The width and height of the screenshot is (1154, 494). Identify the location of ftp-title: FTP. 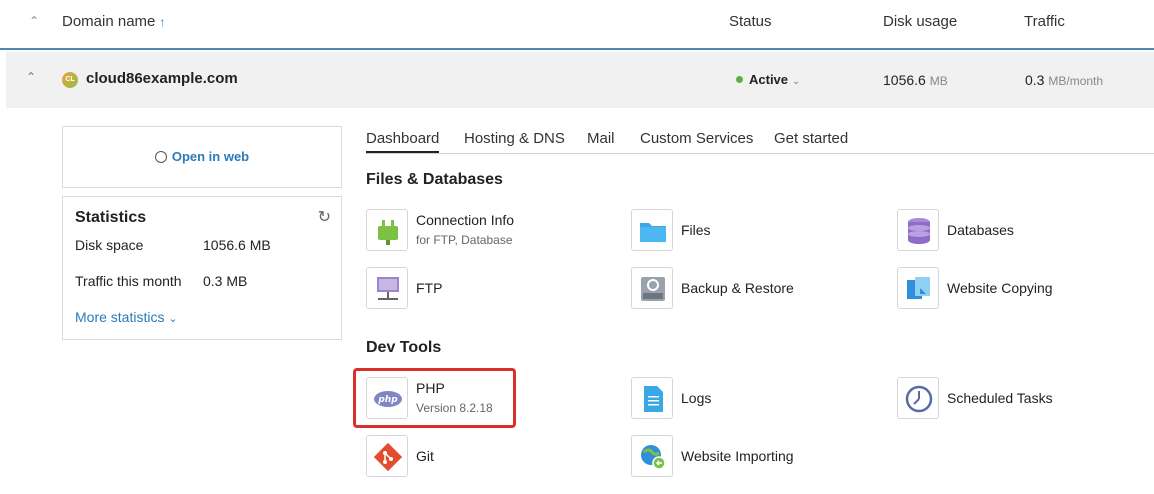
(429, 288).